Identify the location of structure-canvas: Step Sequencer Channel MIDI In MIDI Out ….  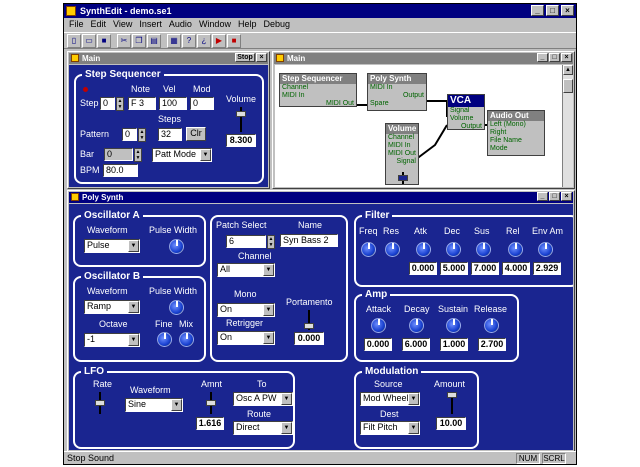
(419, 126).